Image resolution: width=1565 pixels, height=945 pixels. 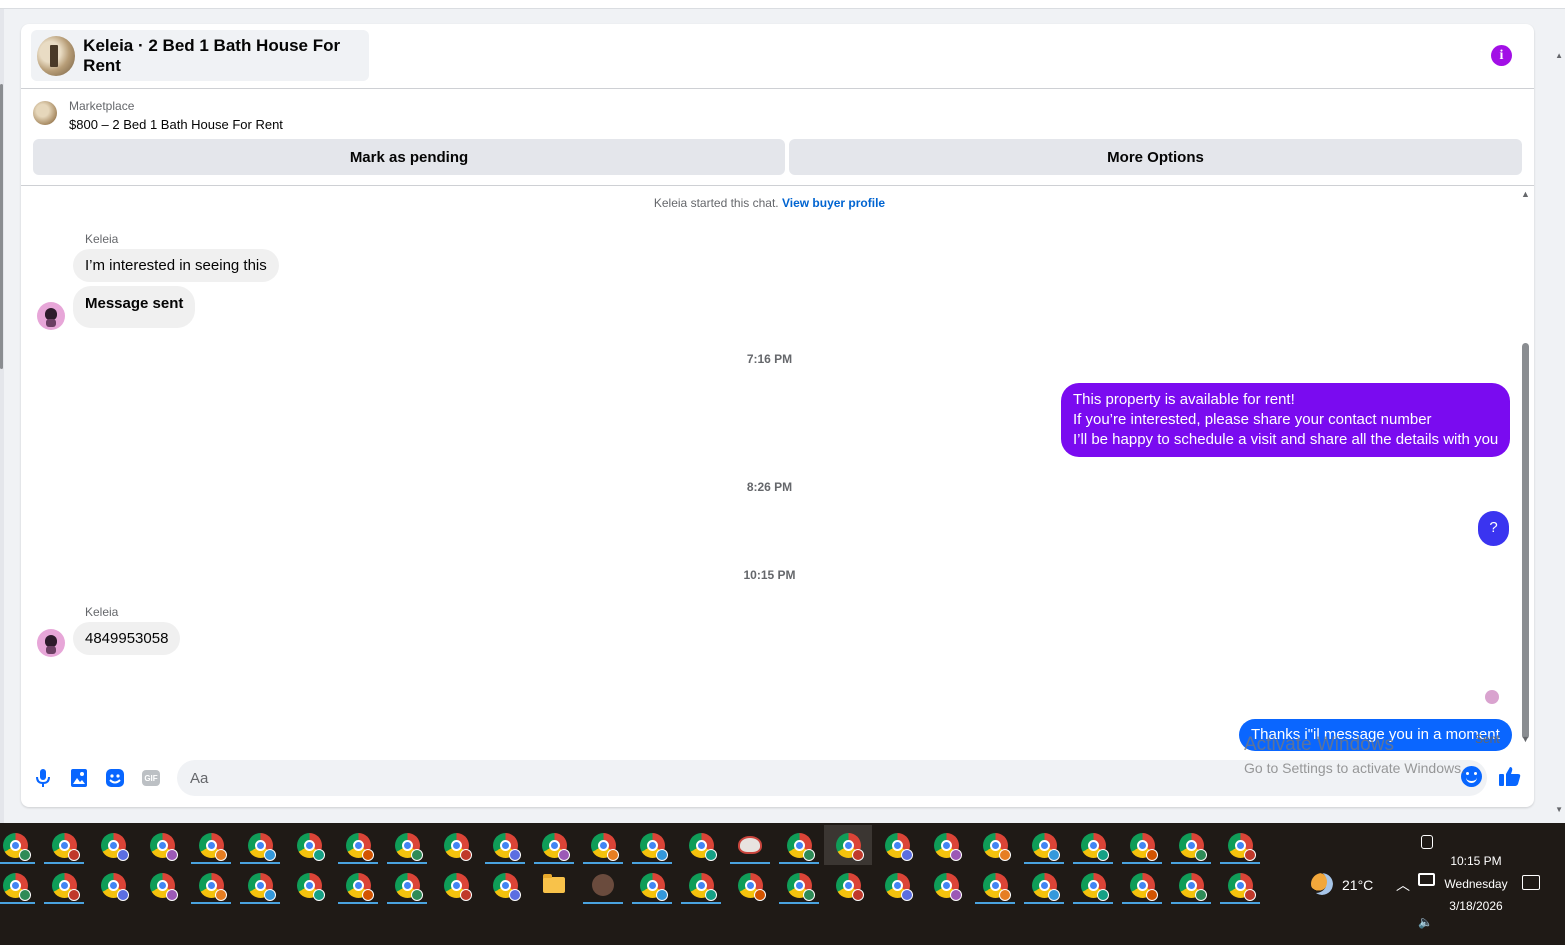 What do you see at coordinates (176, 124) in the screenshot?
I see `listing-title: $800 – 2 Bed 1 Bath House For Rent` at bounding box center [176, 124].